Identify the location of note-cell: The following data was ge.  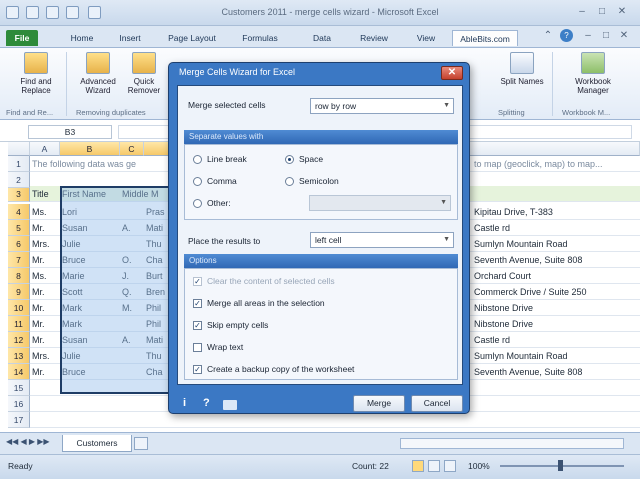
(84, 164).